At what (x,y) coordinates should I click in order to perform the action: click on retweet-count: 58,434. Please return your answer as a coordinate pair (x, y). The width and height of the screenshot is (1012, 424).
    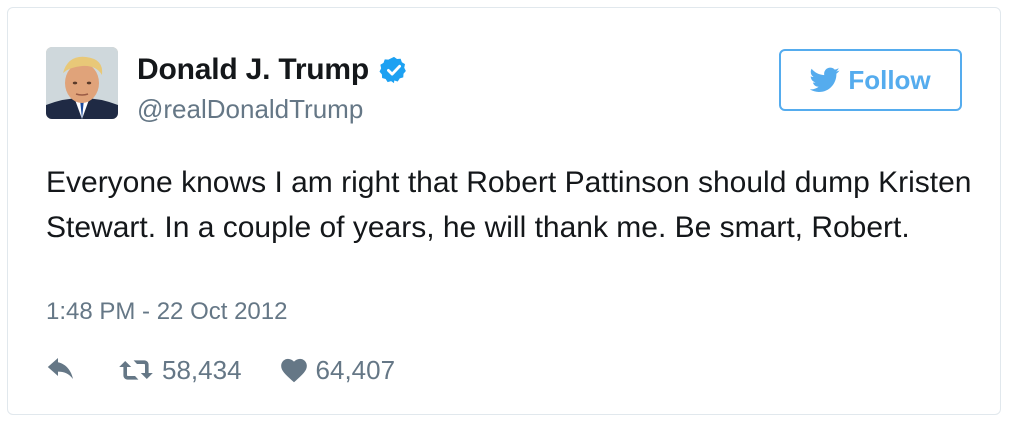
    Looking at the image, I should click on (202, 369).